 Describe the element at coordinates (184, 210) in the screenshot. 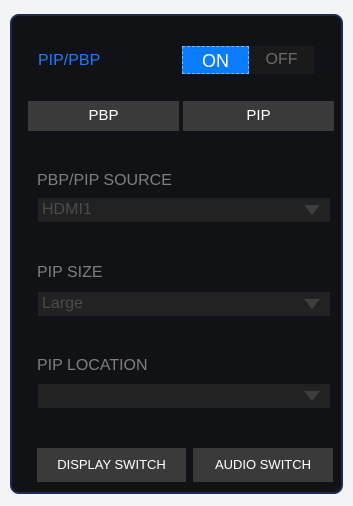

I see `source-select: HDMI1` at that location.